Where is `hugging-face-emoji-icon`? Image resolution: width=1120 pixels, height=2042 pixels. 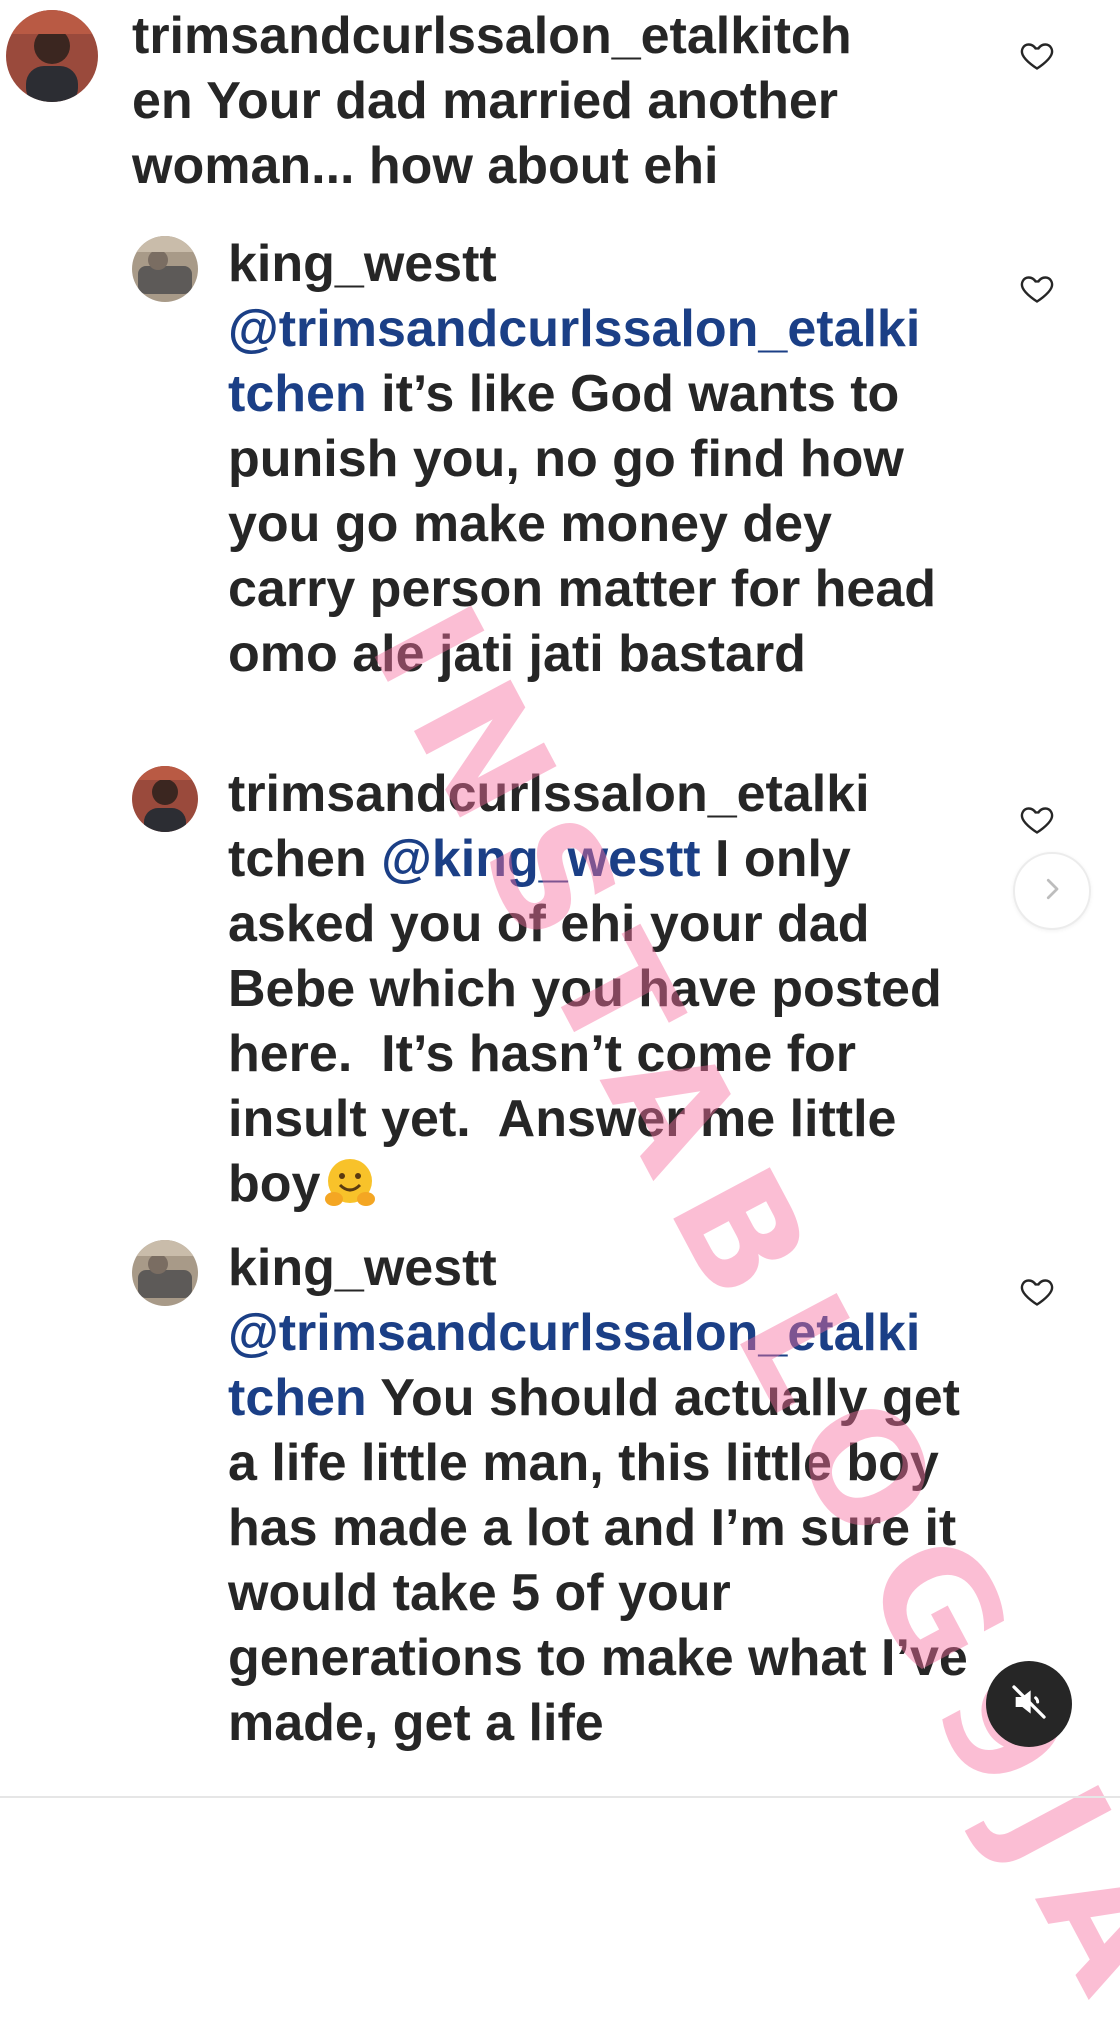
hugging-face-emoji-icon is located at coordinates (350, 1183).